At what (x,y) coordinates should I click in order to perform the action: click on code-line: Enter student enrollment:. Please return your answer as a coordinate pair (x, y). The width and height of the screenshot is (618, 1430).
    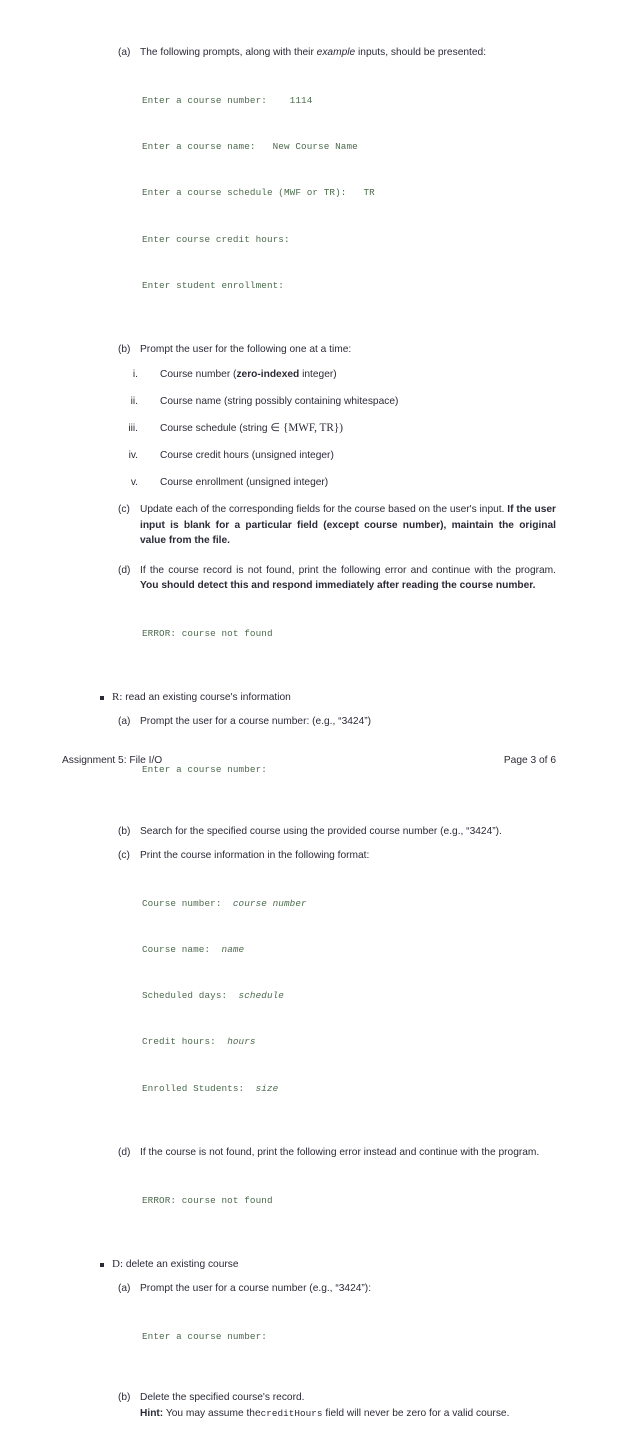
    Looking at the image, I should click on (213, 285).